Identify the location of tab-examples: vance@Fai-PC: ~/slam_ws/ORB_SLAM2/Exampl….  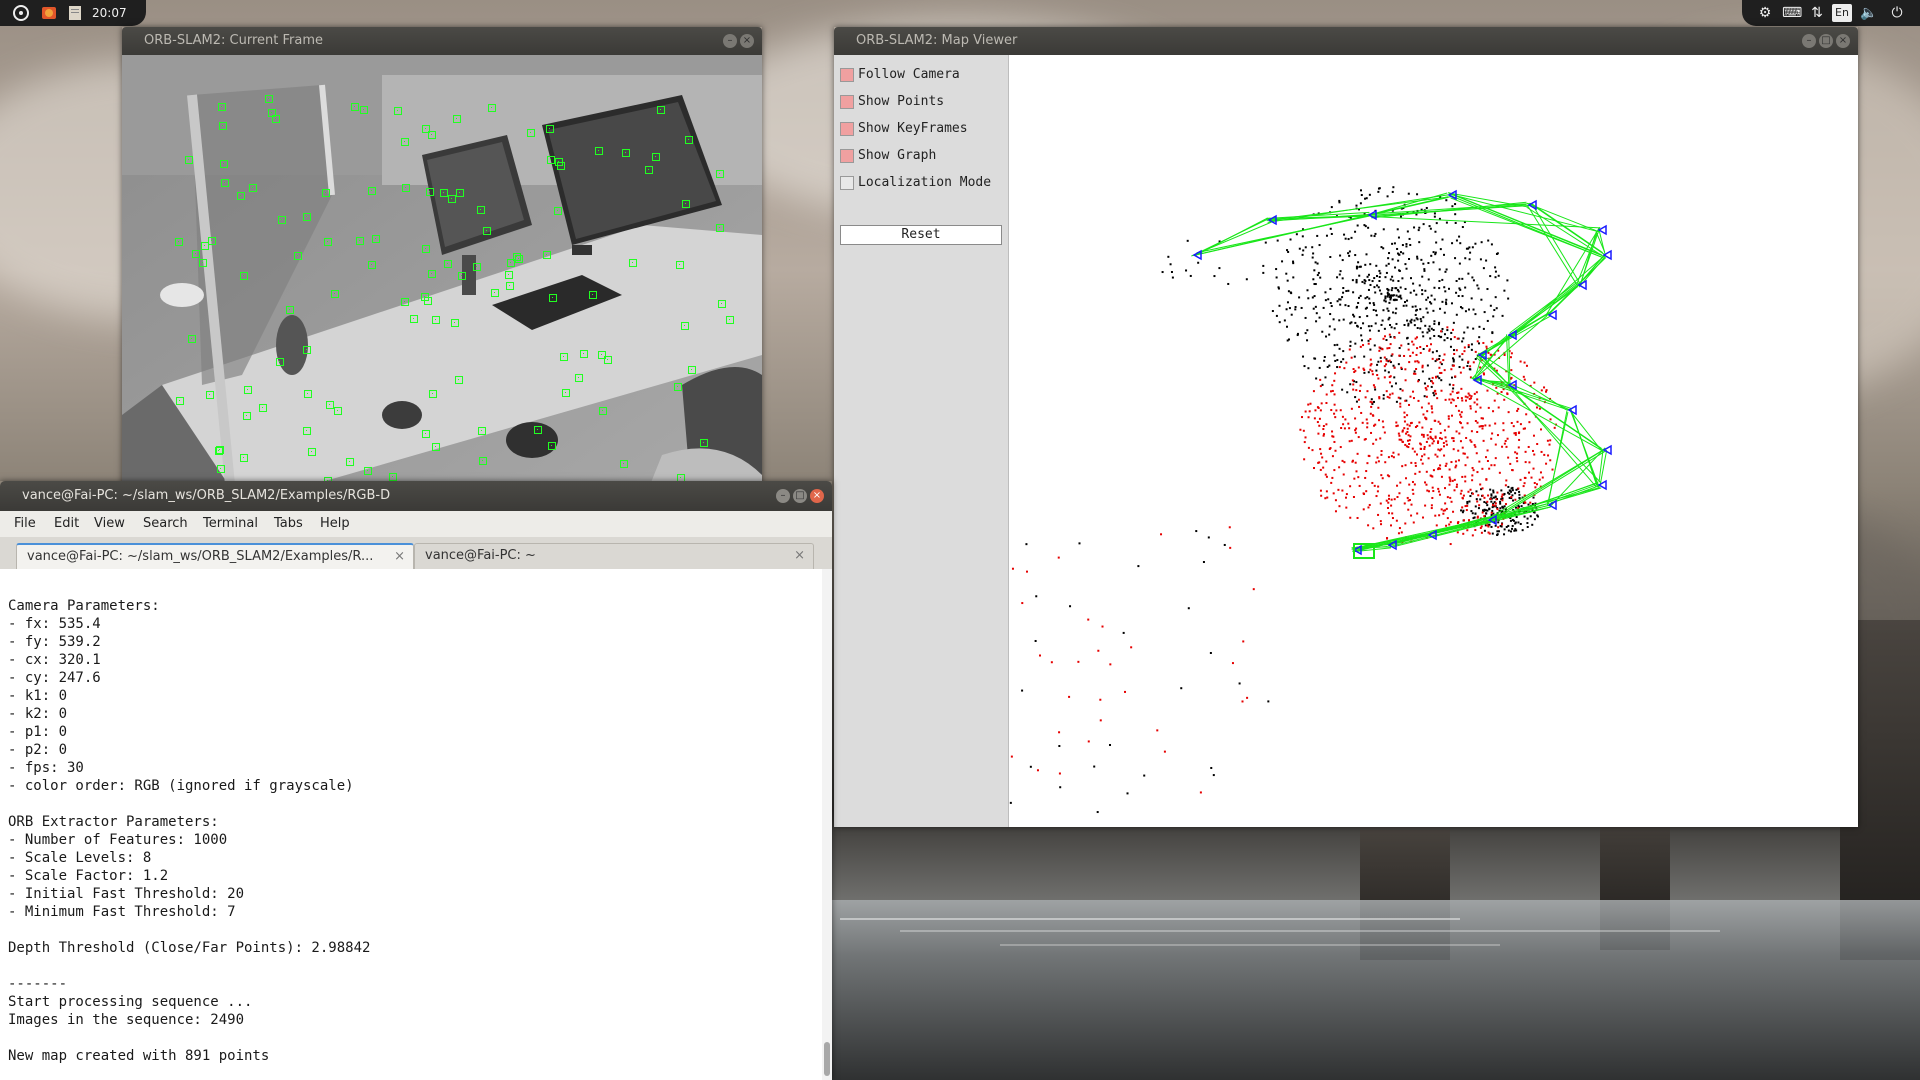
(215, 556).